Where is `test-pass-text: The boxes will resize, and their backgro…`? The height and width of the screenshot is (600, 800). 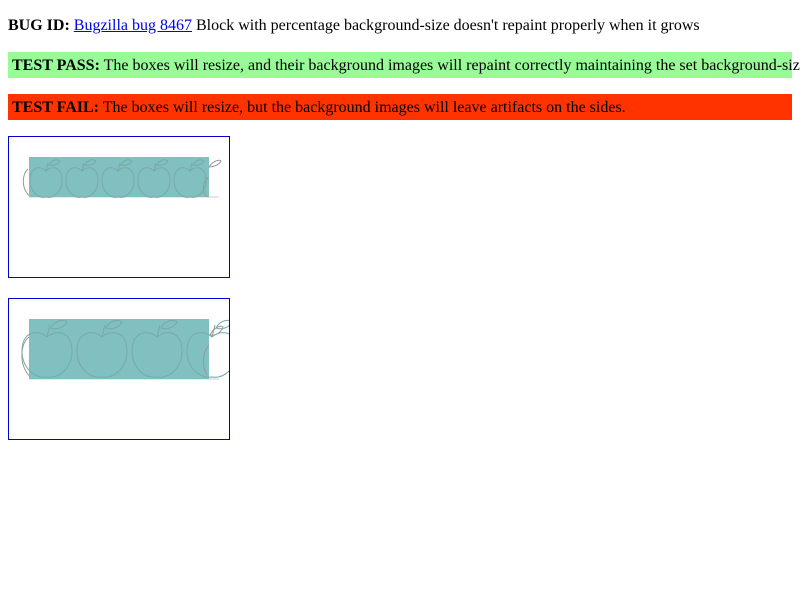
test-pass-text: The boxes will resize, and their backgro… is located at coordinates (451, 65).